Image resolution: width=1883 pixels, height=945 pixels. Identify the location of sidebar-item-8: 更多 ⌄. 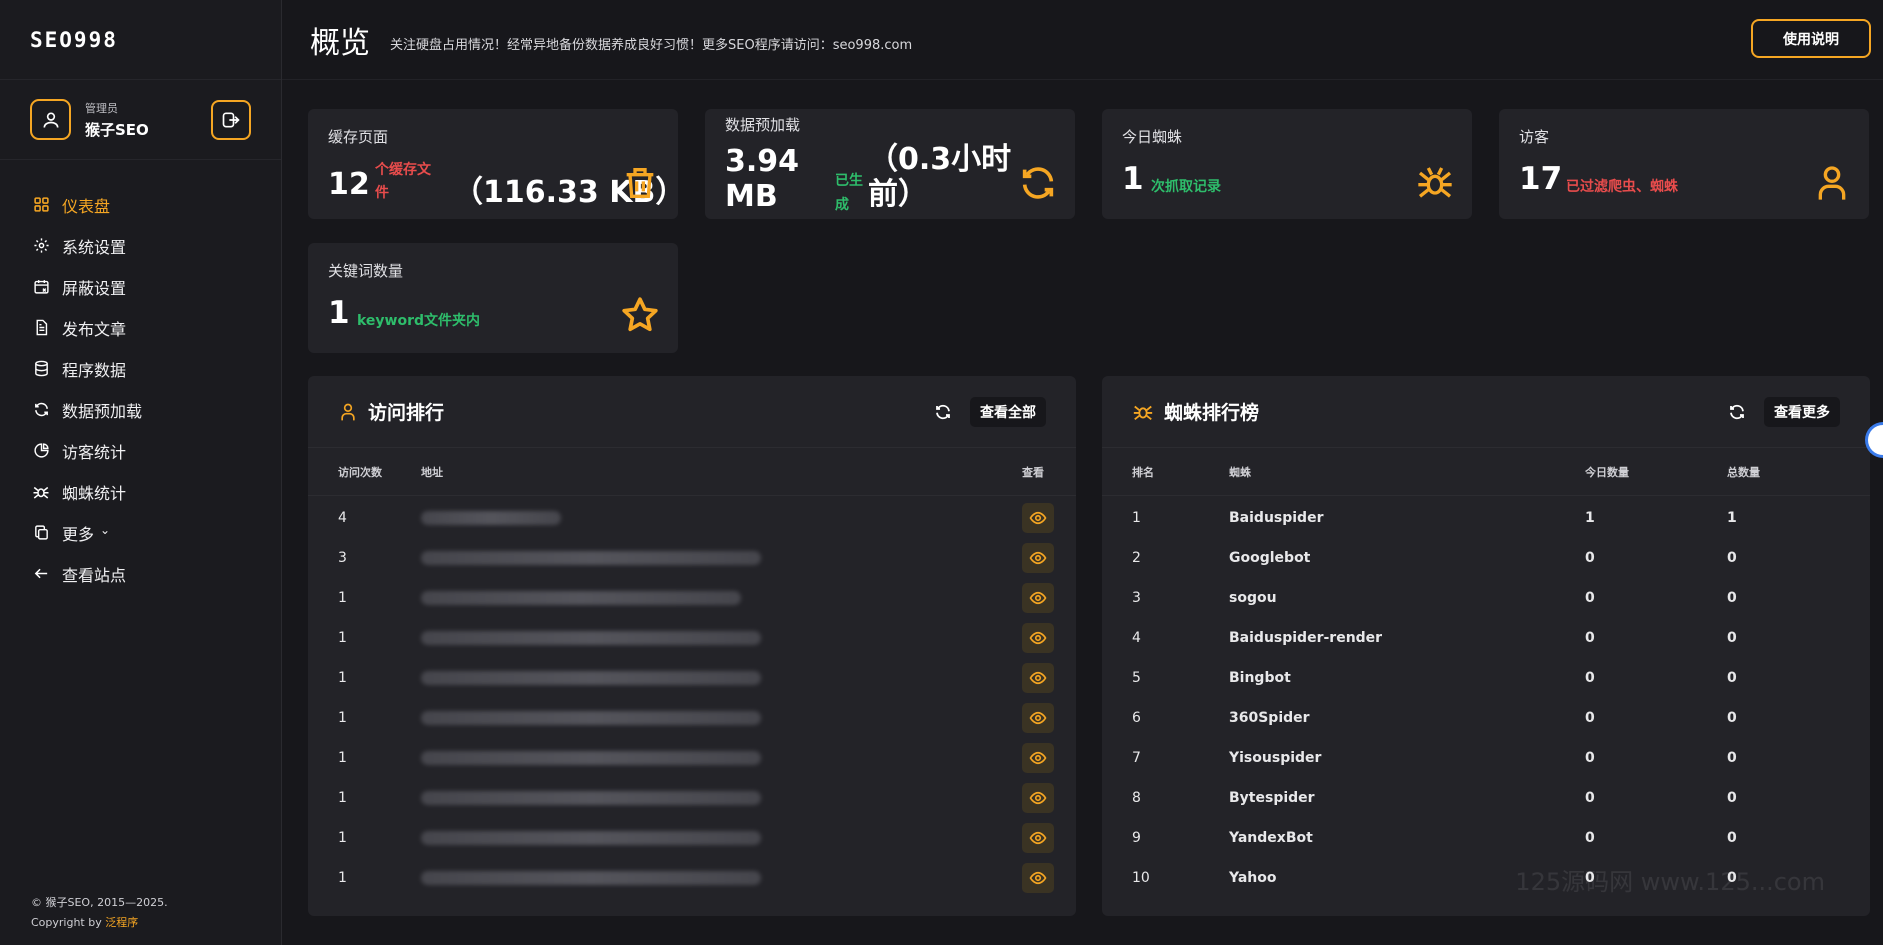
(140, 532).